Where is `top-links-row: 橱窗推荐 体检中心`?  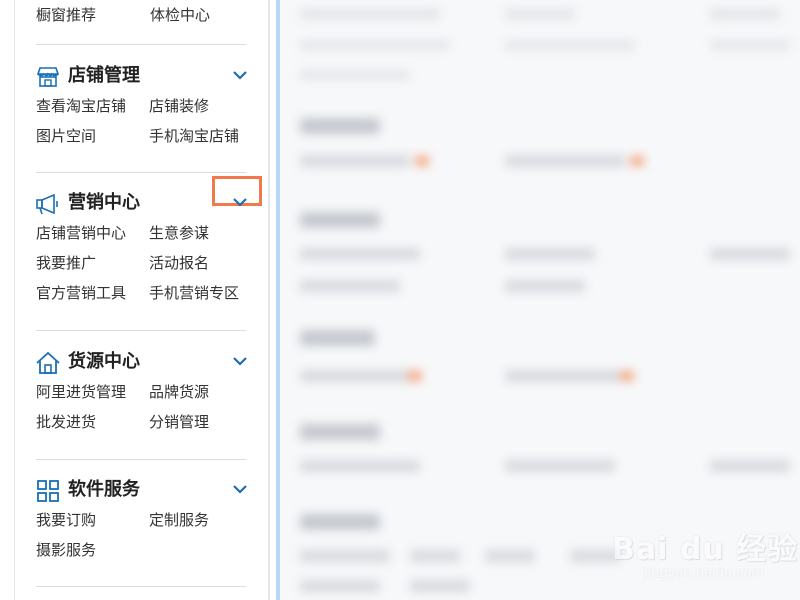 top-links-row: 橱窗推荐 体检中心 is located at coordinates (151, 15).